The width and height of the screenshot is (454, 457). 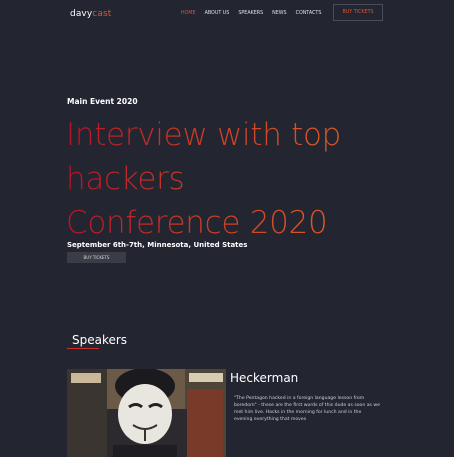 What do you see at coordinates (125, 179) in the screenshot?
I see `hero-headline-line-2: hackers` at bounding box center [125, 179].